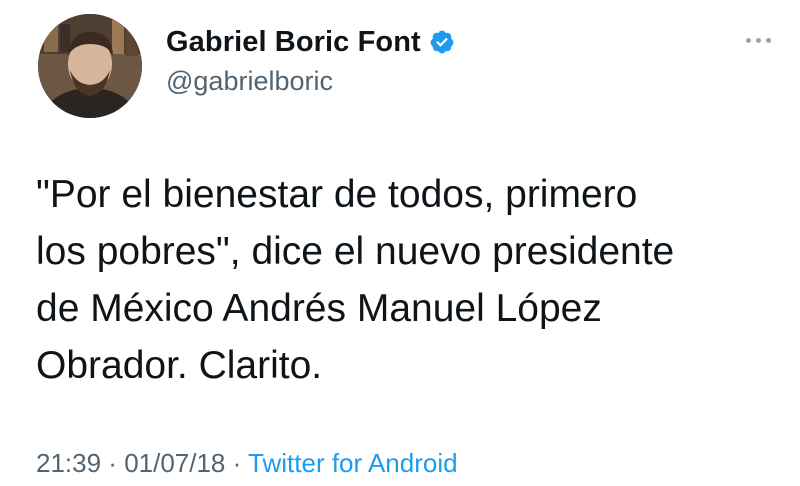 The image size is (800, 486). I want to click on verified-badge-icon, so click(442, 42).